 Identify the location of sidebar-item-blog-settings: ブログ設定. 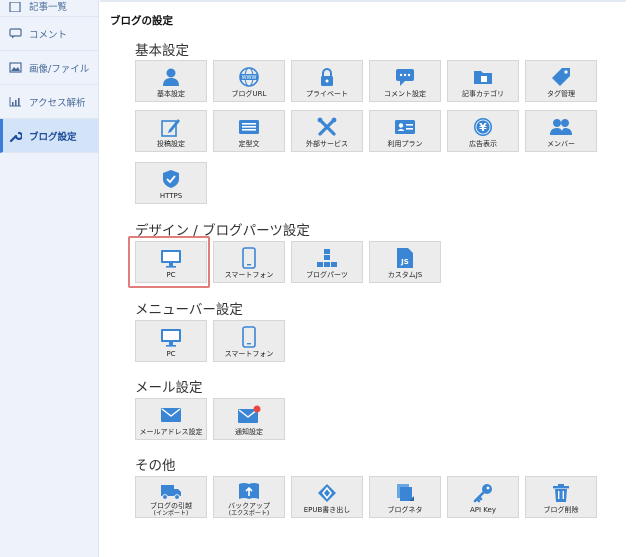
(49, 136).